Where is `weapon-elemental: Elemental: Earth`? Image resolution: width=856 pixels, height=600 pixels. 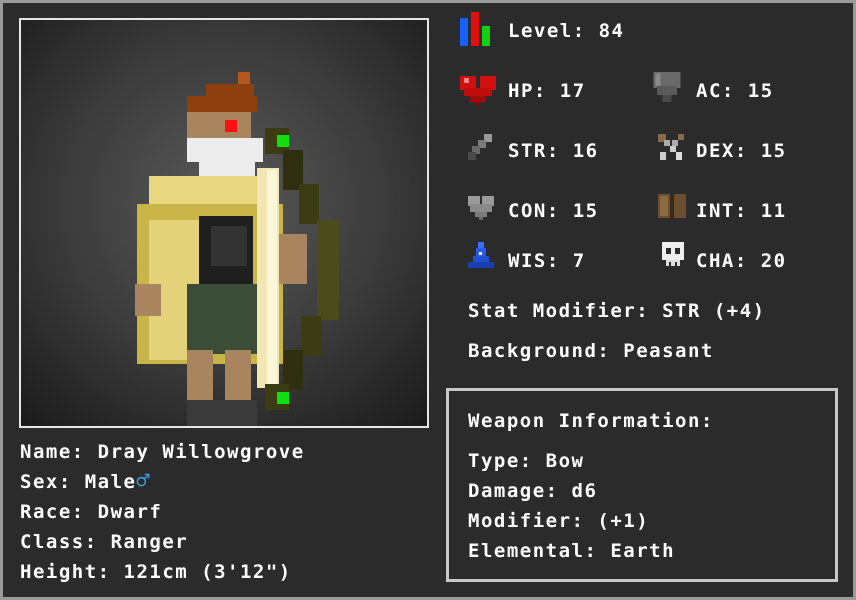 weapon-elemental: Elemental: Earth is located at coordinates (572, 551).